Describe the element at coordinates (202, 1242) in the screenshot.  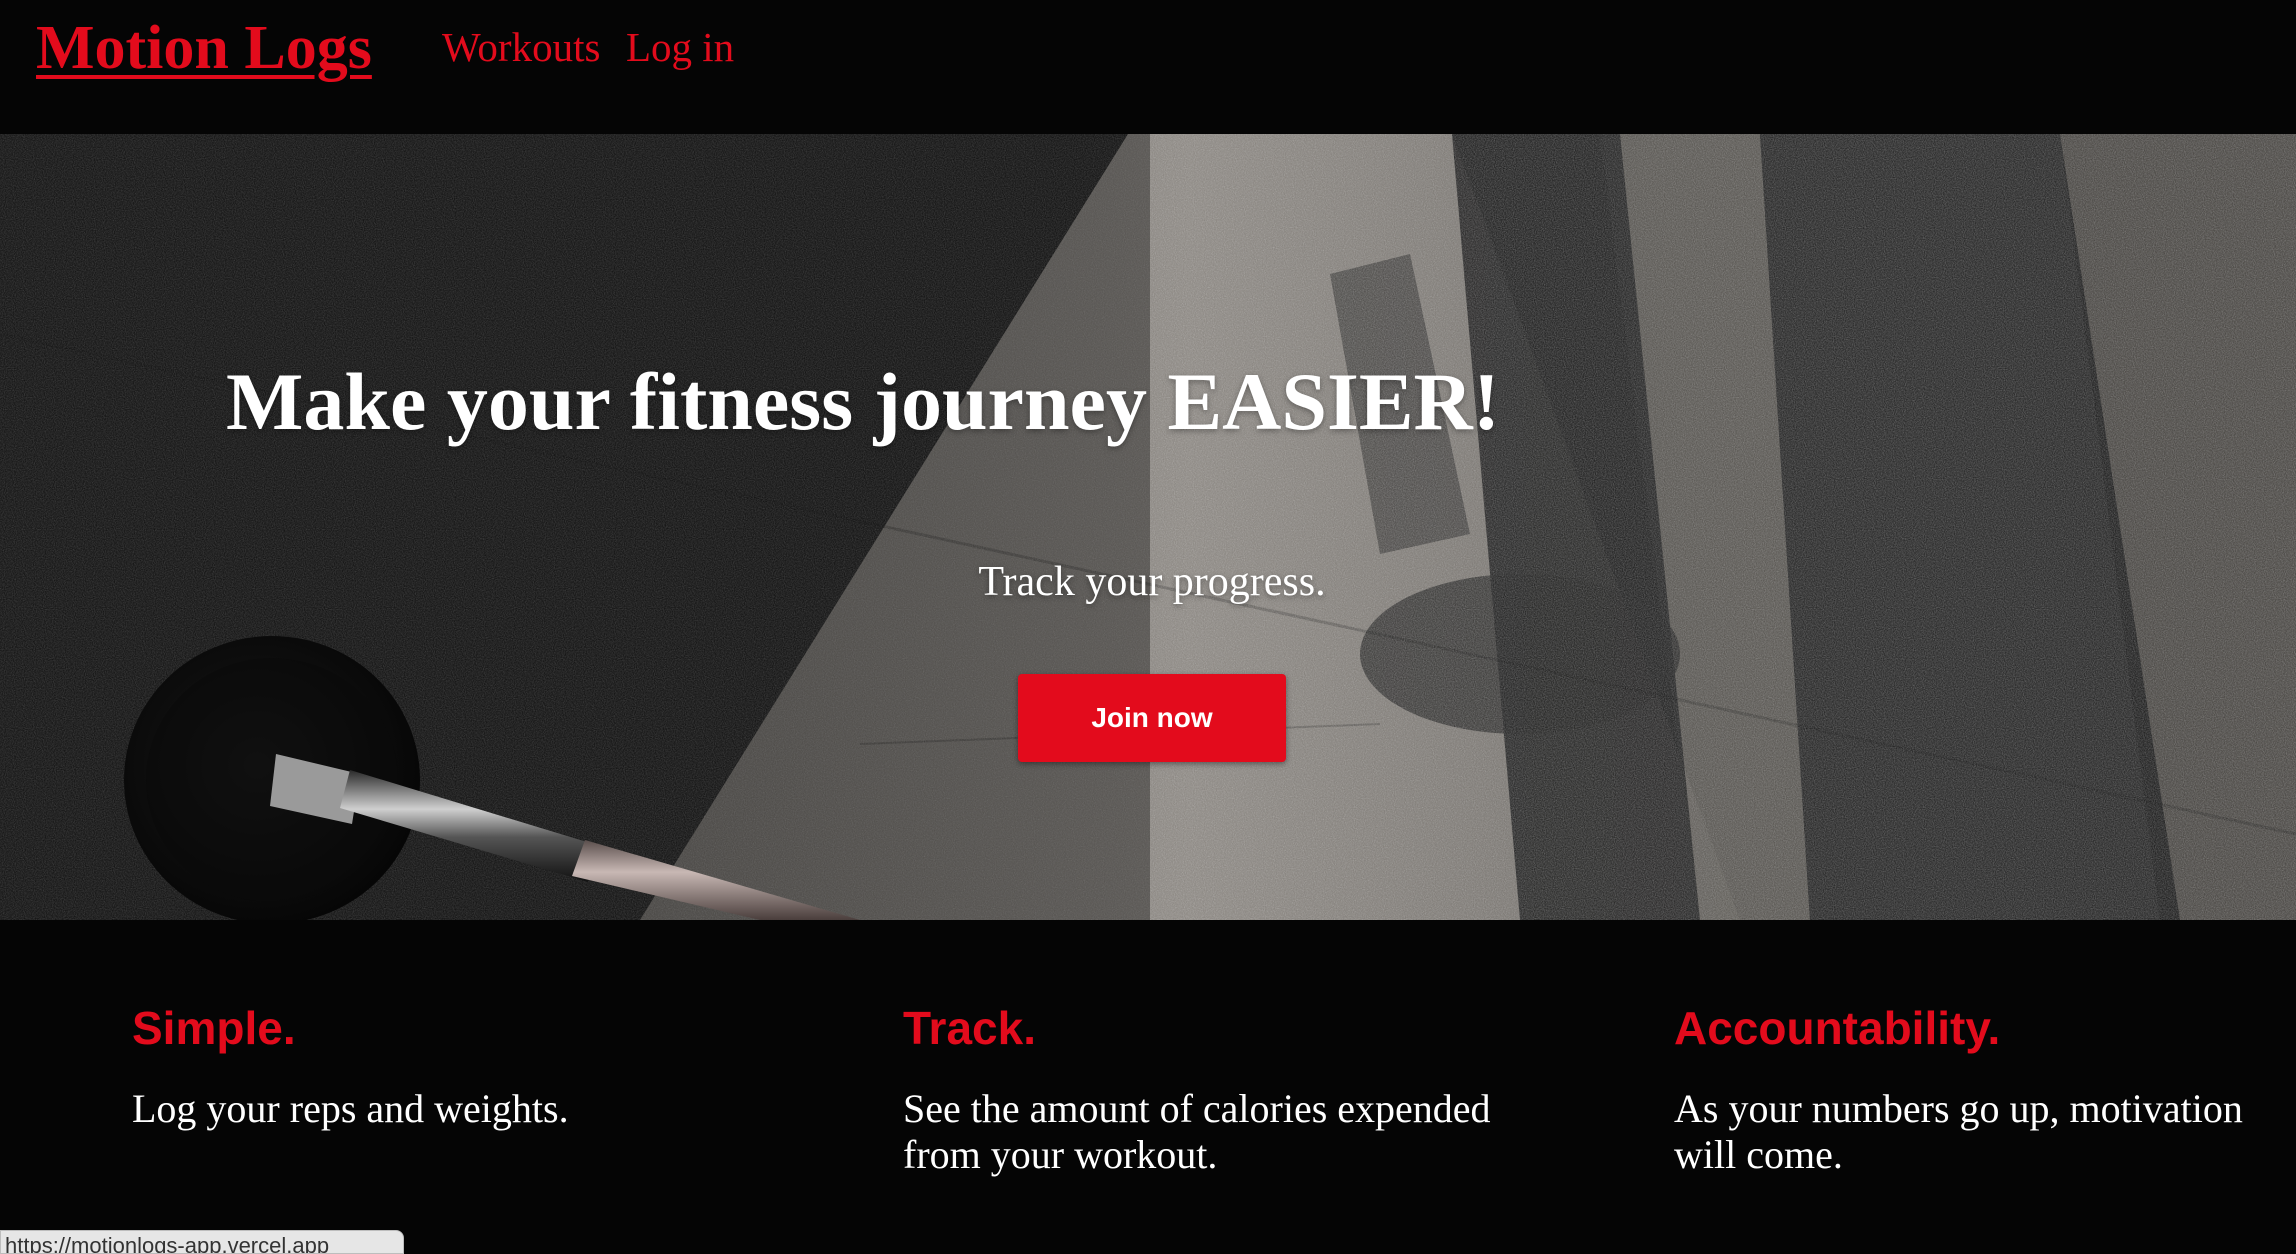
I see `status-bar-url: https://motionlogs-app.vercel.app` at that location.